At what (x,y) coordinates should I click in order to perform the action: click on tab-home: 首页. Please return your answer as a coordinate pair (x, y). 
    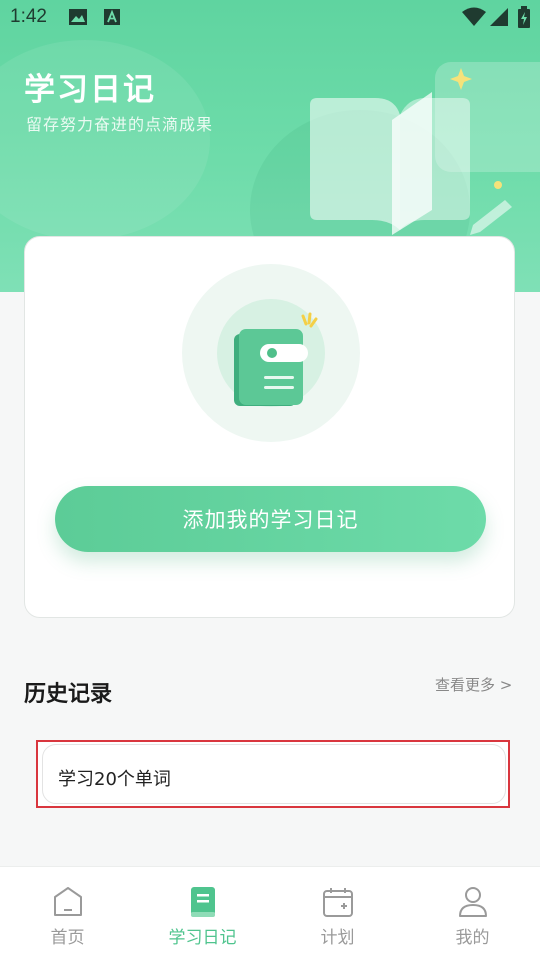
    Looking at the image, I should click on (67, 913).